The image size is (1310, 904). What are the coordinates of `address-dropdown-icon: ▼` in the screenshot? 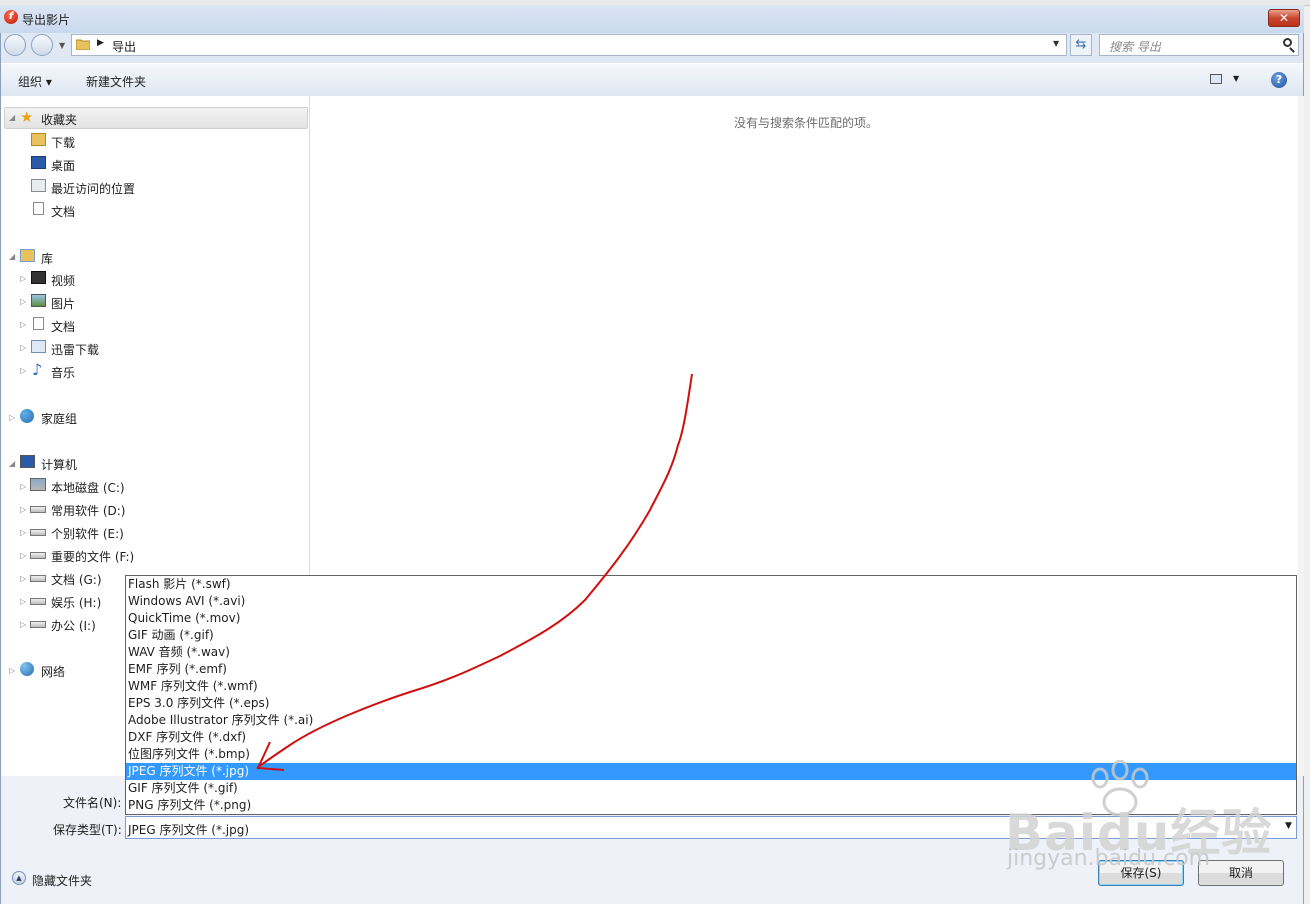 It's located at (1056, 43).